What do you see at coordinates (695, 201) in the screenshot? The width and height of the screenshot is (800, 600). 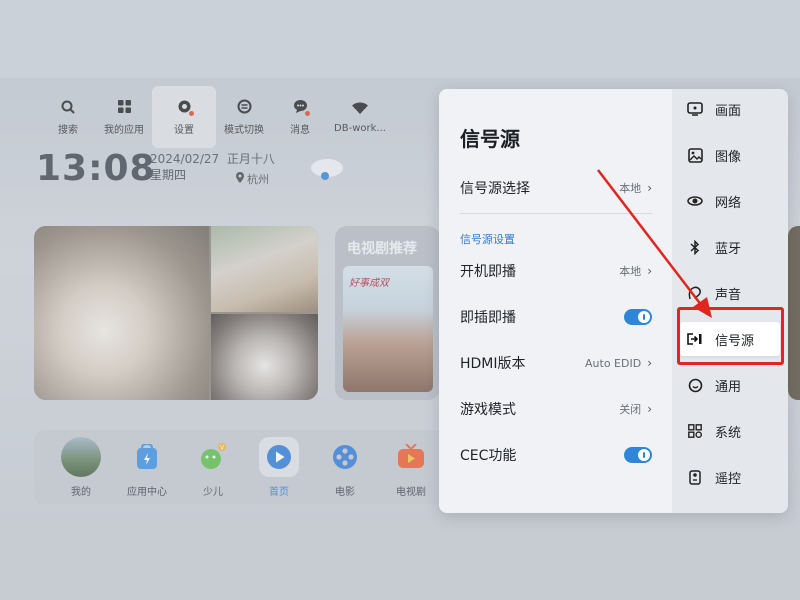 I see `network-icon` at bounding box center [695, 201].